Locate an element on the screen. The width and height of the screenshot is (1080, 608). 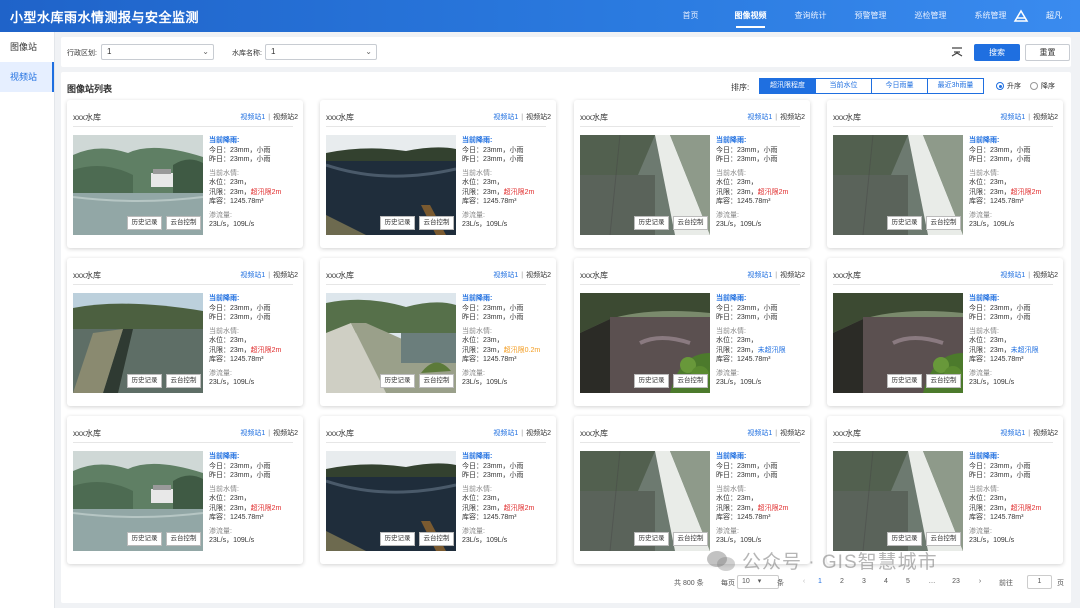
order-desc-radio: 降序 is located at coordinates (1042, 86).